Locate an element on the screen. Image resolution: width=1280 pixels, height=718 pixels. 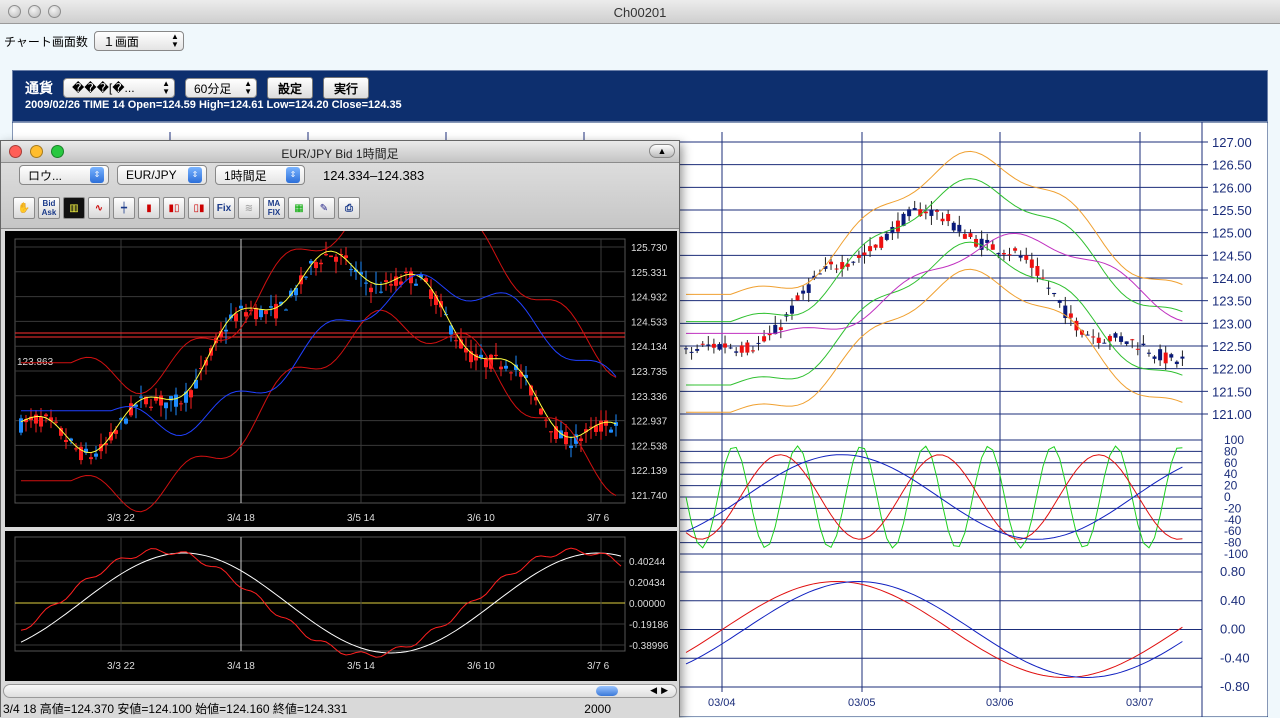
ma-icon: ▦ is located at coordinates (299, 208).